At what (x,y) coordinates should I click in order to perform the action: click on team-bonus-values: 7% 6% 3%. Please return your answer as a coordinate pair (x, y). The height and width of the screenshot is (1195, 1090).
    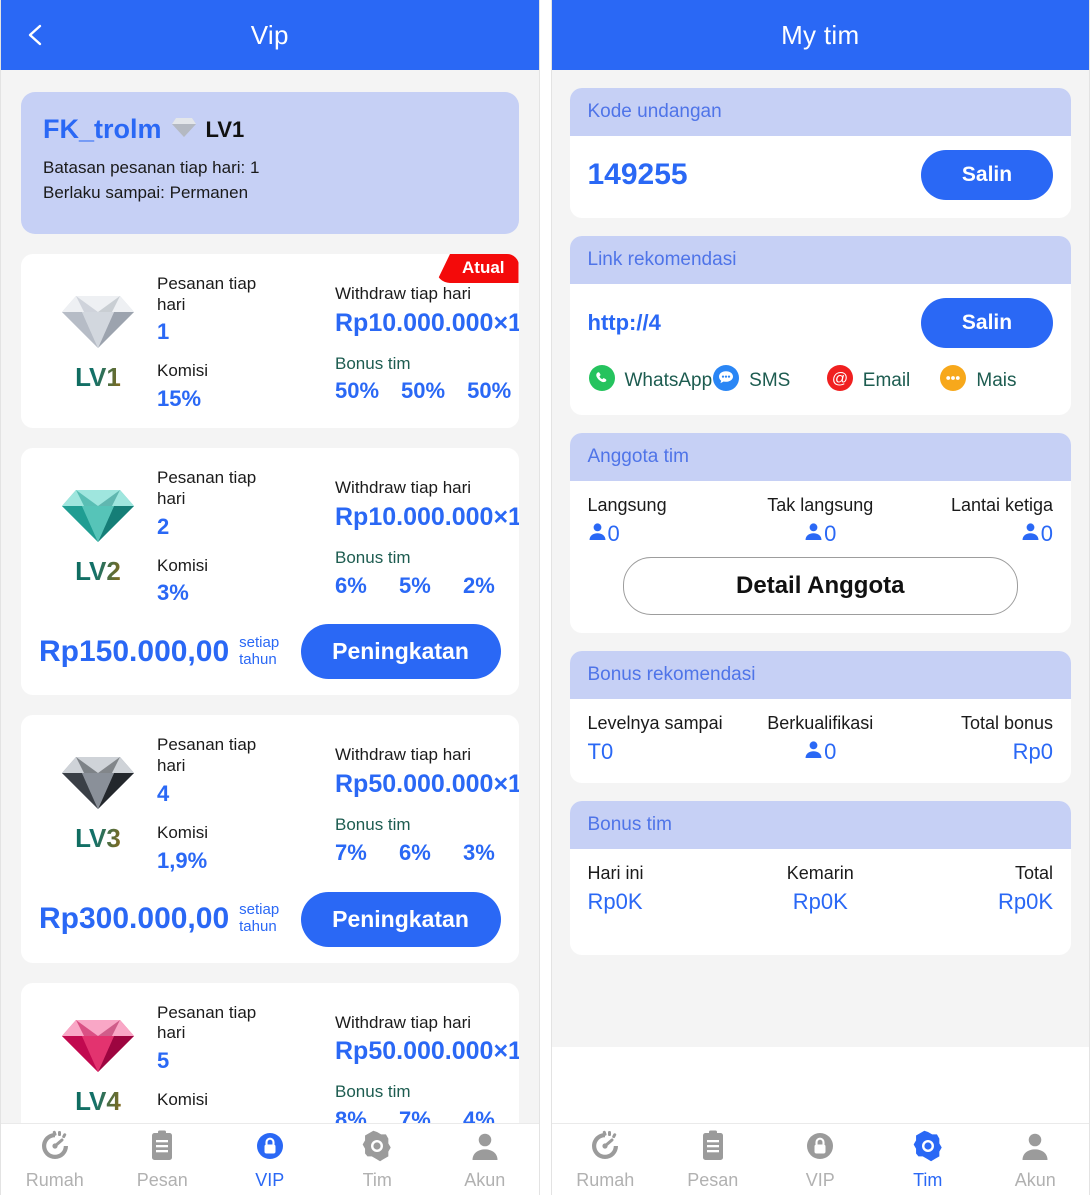
    Looking at the image, I should click on (427, 853).